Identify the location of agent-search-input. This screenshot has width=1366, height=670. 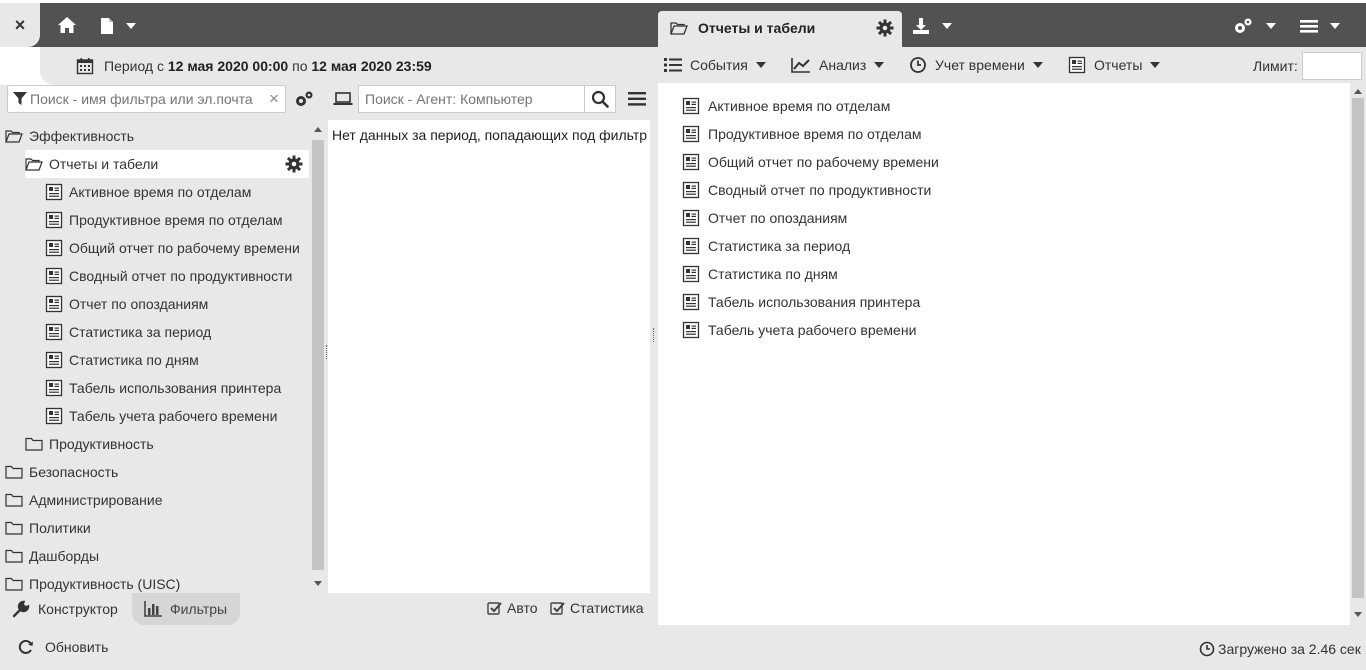
(475, 99).